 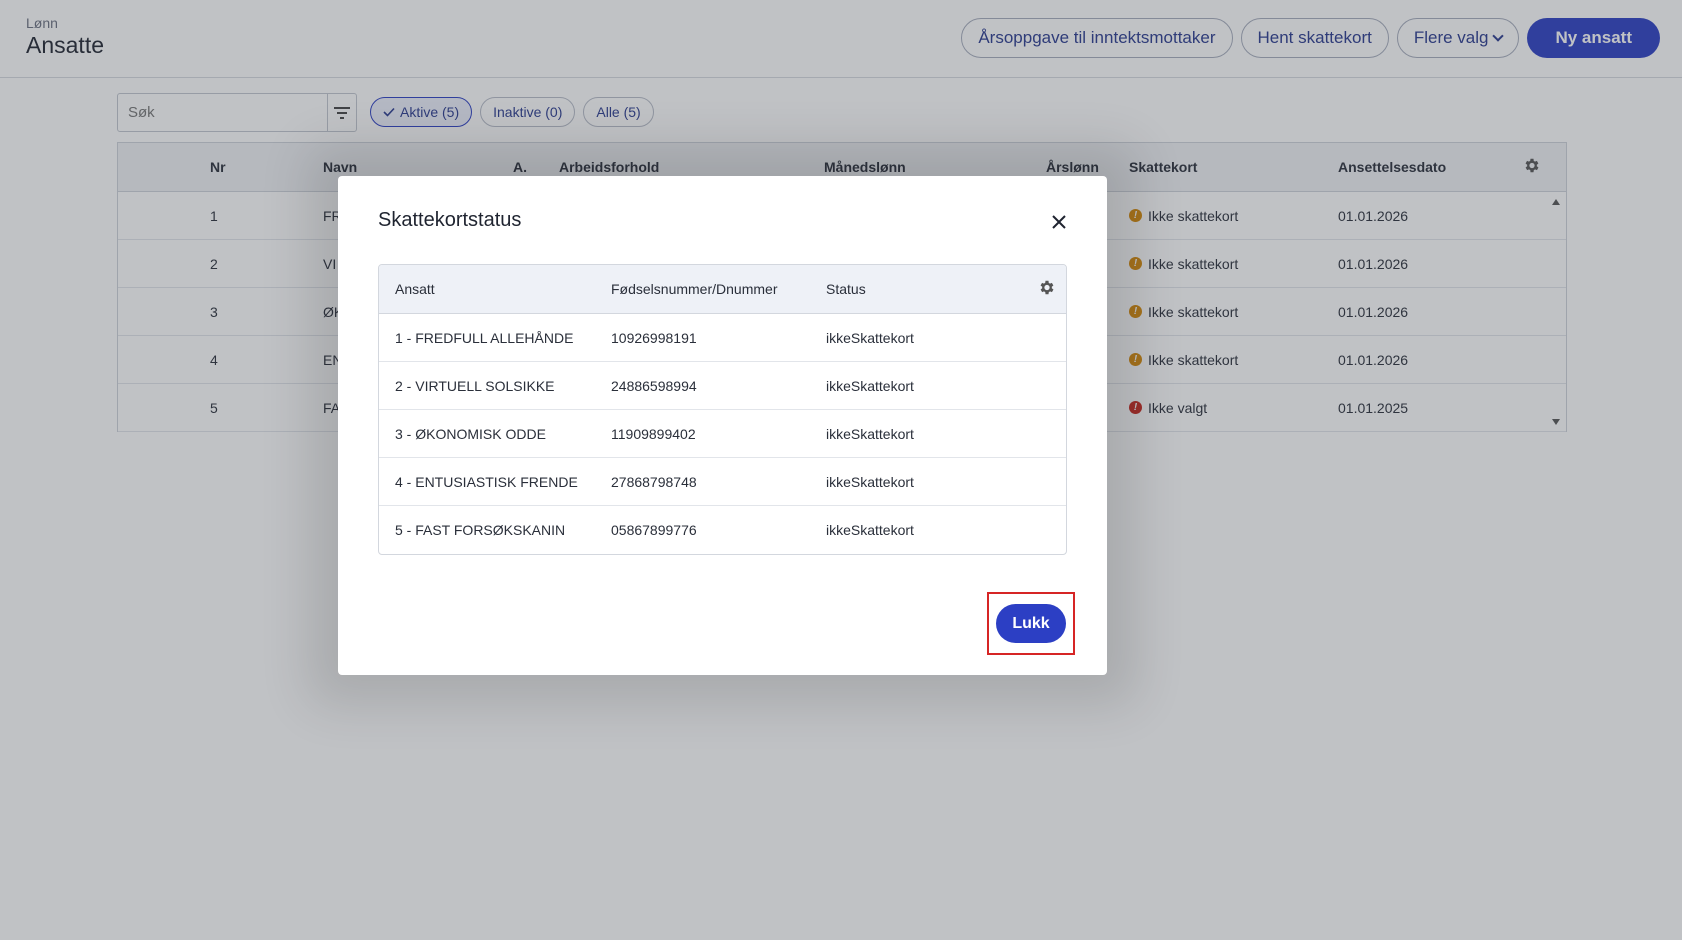 I want to click on cell-fodselsnummer: 27868798748, so click(x=654, y=481).